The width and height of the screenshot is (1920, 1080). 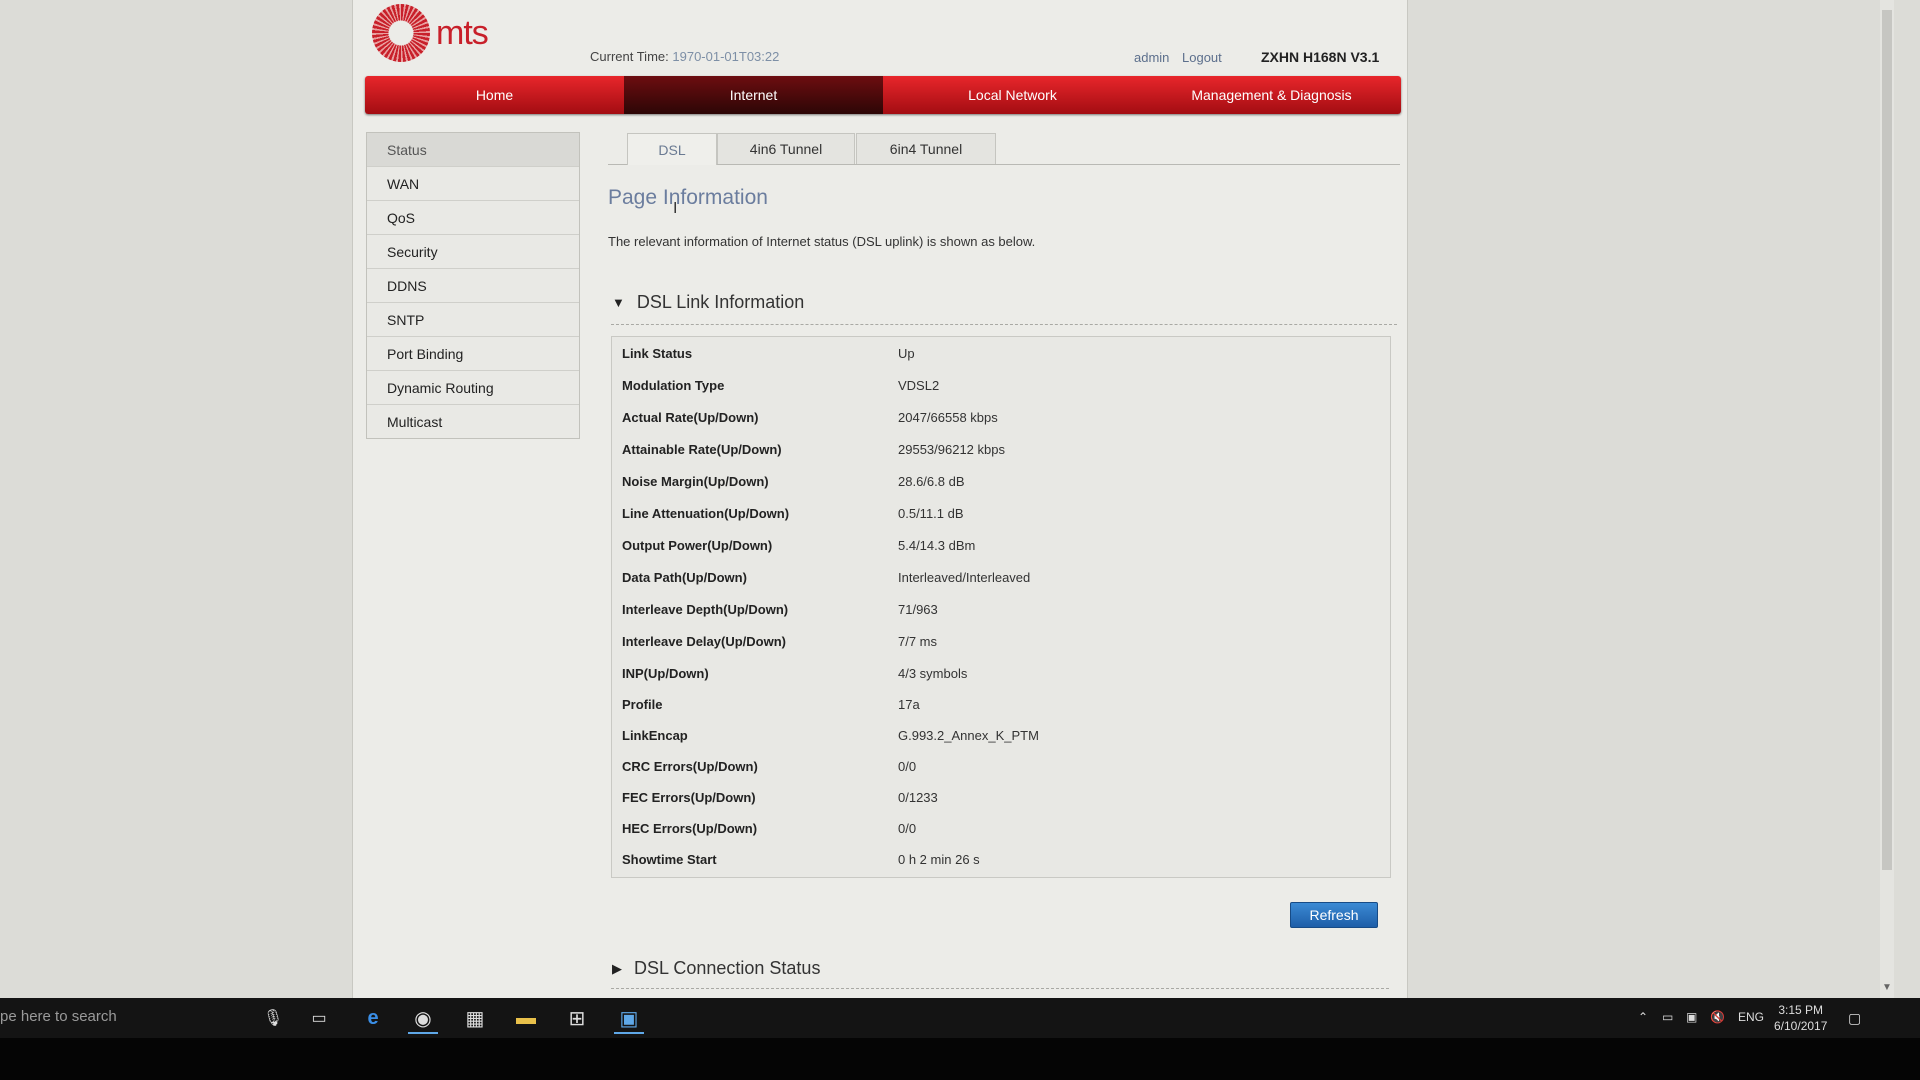 What do you see at coordinates (58, 1016) in the screenshot?
I see `taskbar-search-input: pe here to search` at bounding box center [58, 1016].